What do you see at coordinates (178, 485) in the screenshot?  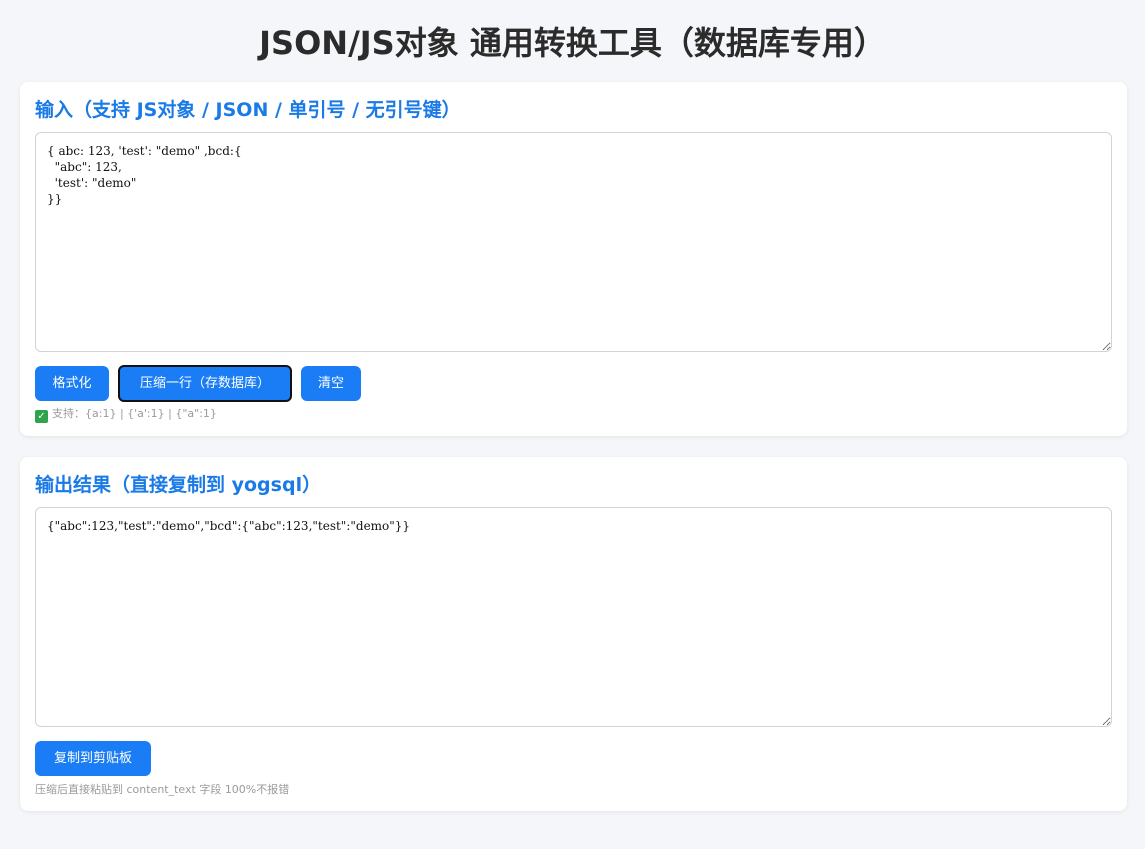 I see `output-section-title: 输出结果（直接复制到 yogsql）` at bounding box center [178, 485].